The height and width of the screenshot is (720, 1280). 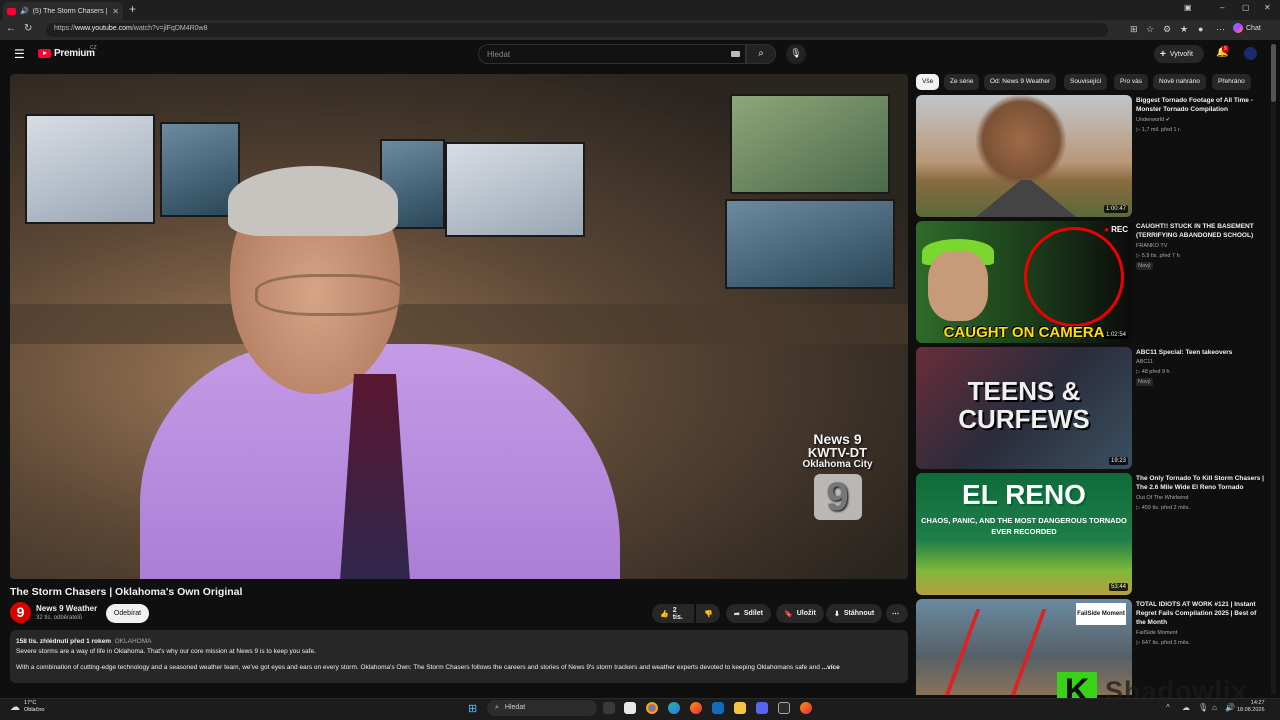 What do you see at coordinates (133, 641) in the screenshot?
I see `hashtag: OKLAHOMA` at bounding box center [133, 641].